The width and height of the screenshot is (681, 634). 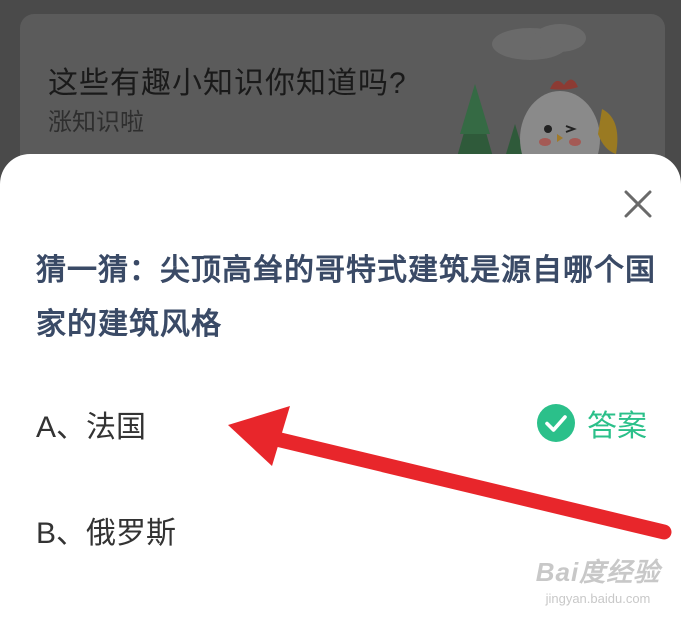 I want to click on watermark-logo: Bai度经验, so click(x=598, y=572).